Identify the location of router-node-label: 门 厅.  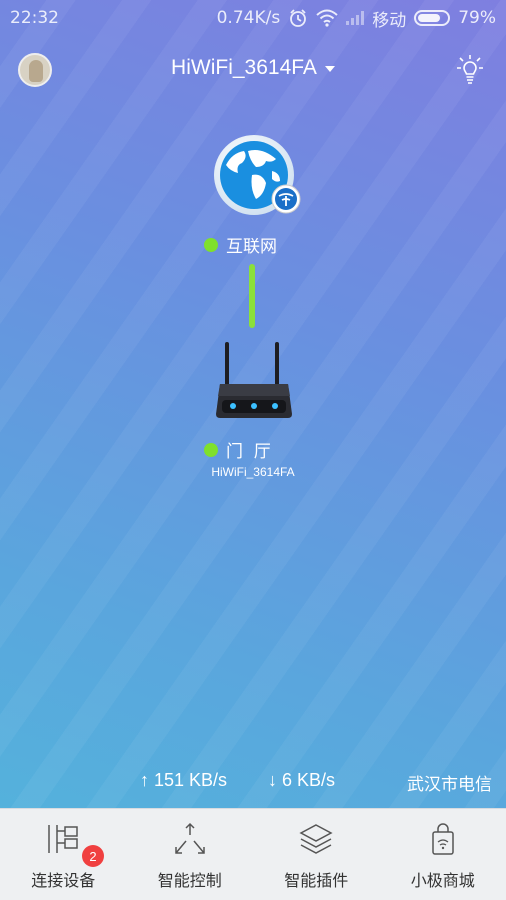
(237, 449).